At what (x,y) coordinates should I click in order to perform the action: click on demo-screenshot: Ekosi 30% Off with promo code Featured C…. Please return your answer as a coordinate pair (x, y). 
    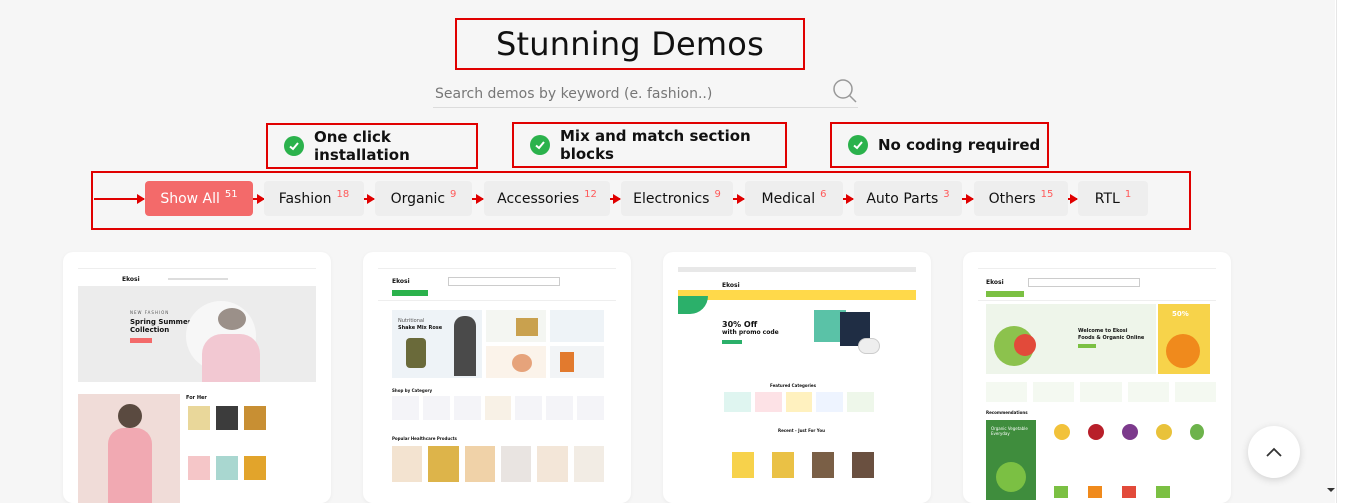
    Looking at the image, I should click on (797, 383).